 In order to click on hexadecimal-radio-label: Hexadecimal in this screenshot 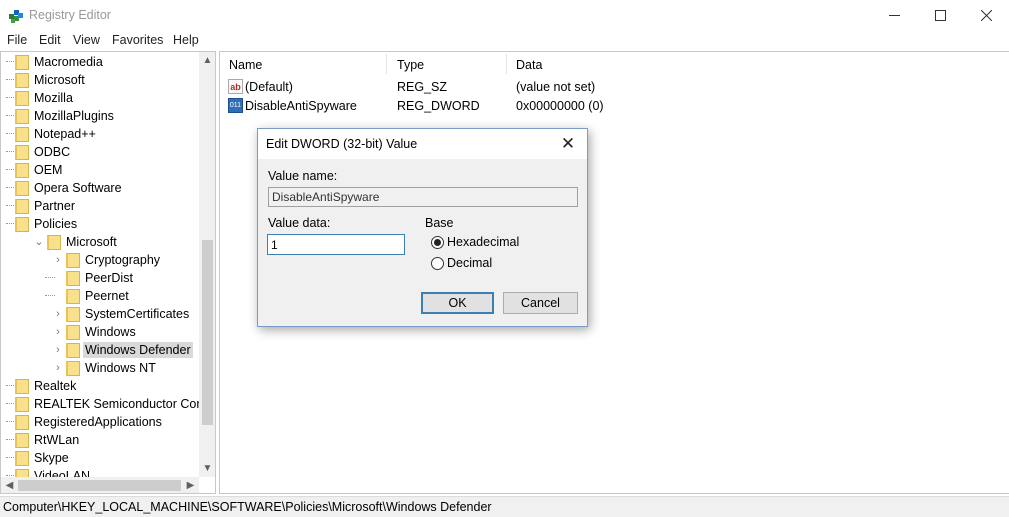, I will do `click(483, 242)`.